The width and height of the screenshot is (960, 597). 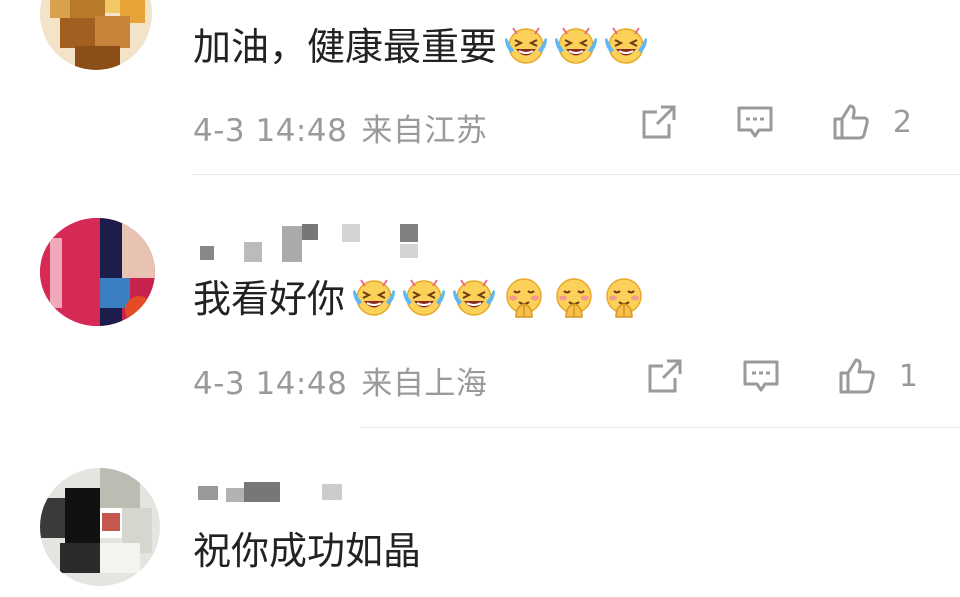 I want to click on comment-text: 我看好你, so click(x=419, y=299).